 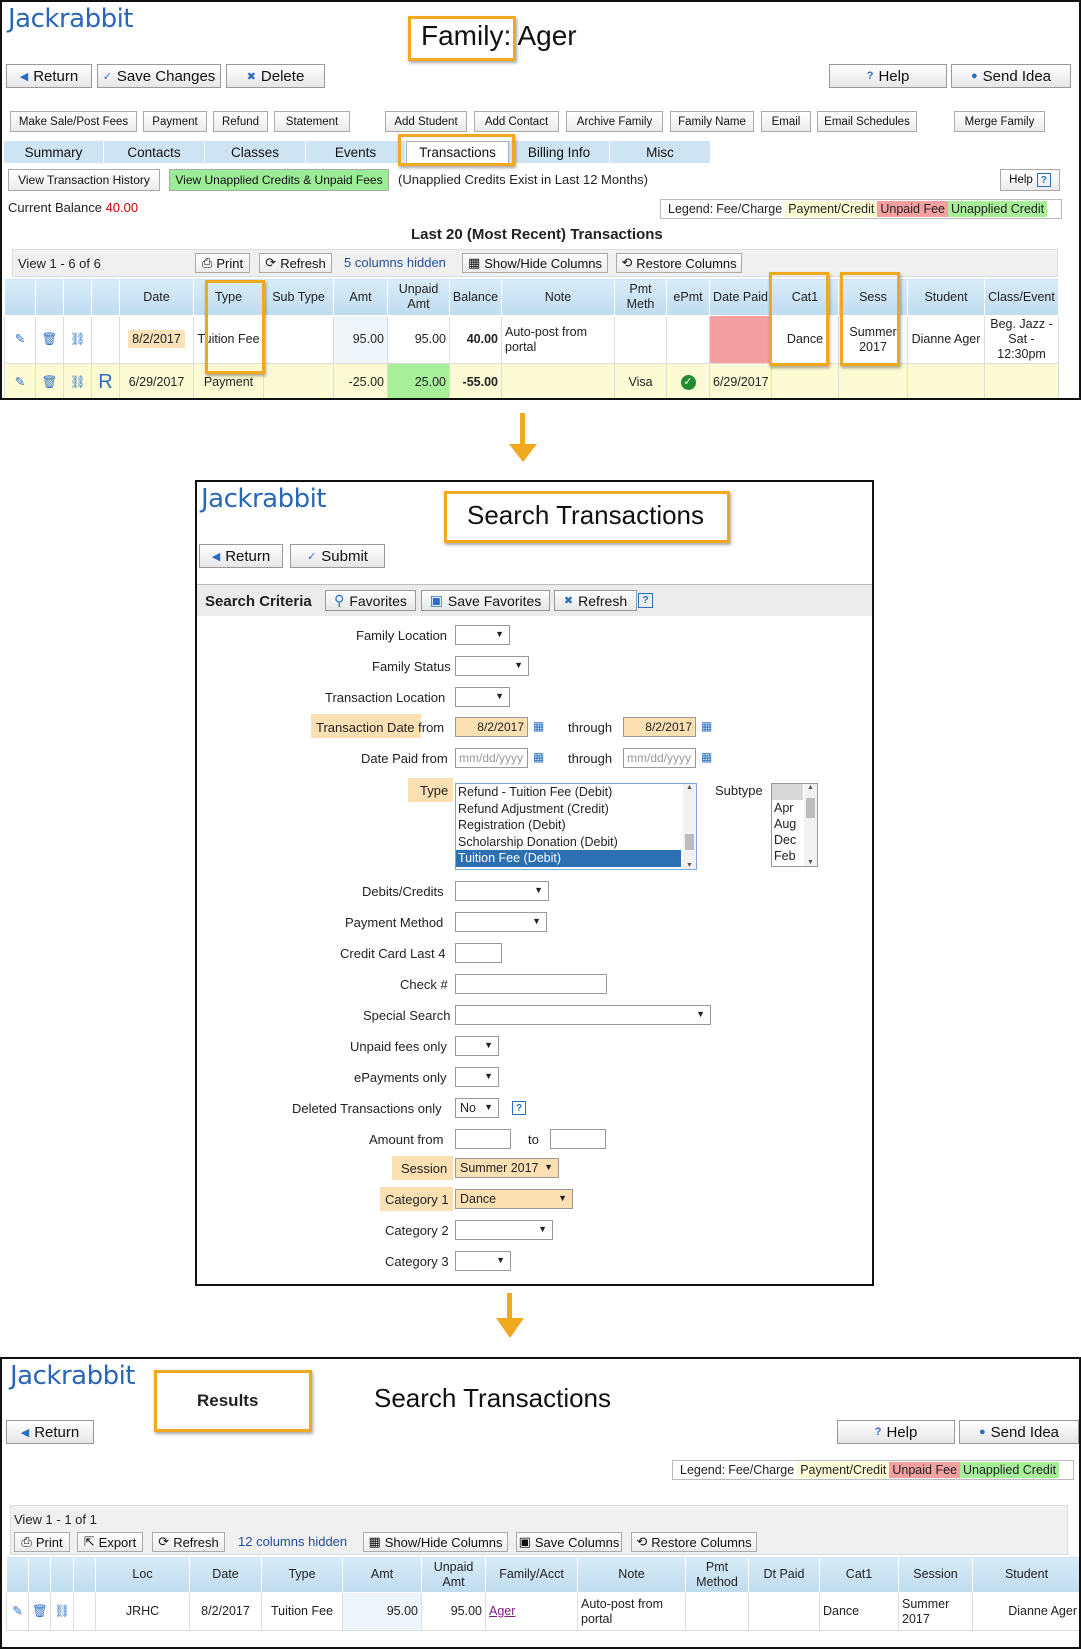 What do you see at coordinates (478, 953) in the screenshot?
I see `cc-last4-input` at bounding box center [478, 953].